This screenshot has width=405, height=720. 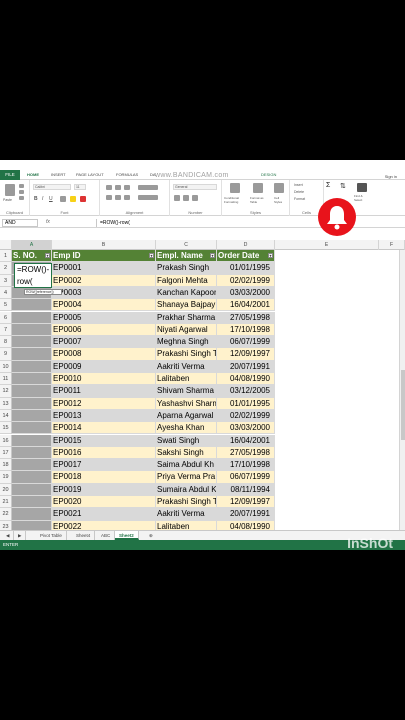 I want to click on tab-sheet-pivot-table: Pivot Table, so click(x=51, y=535).